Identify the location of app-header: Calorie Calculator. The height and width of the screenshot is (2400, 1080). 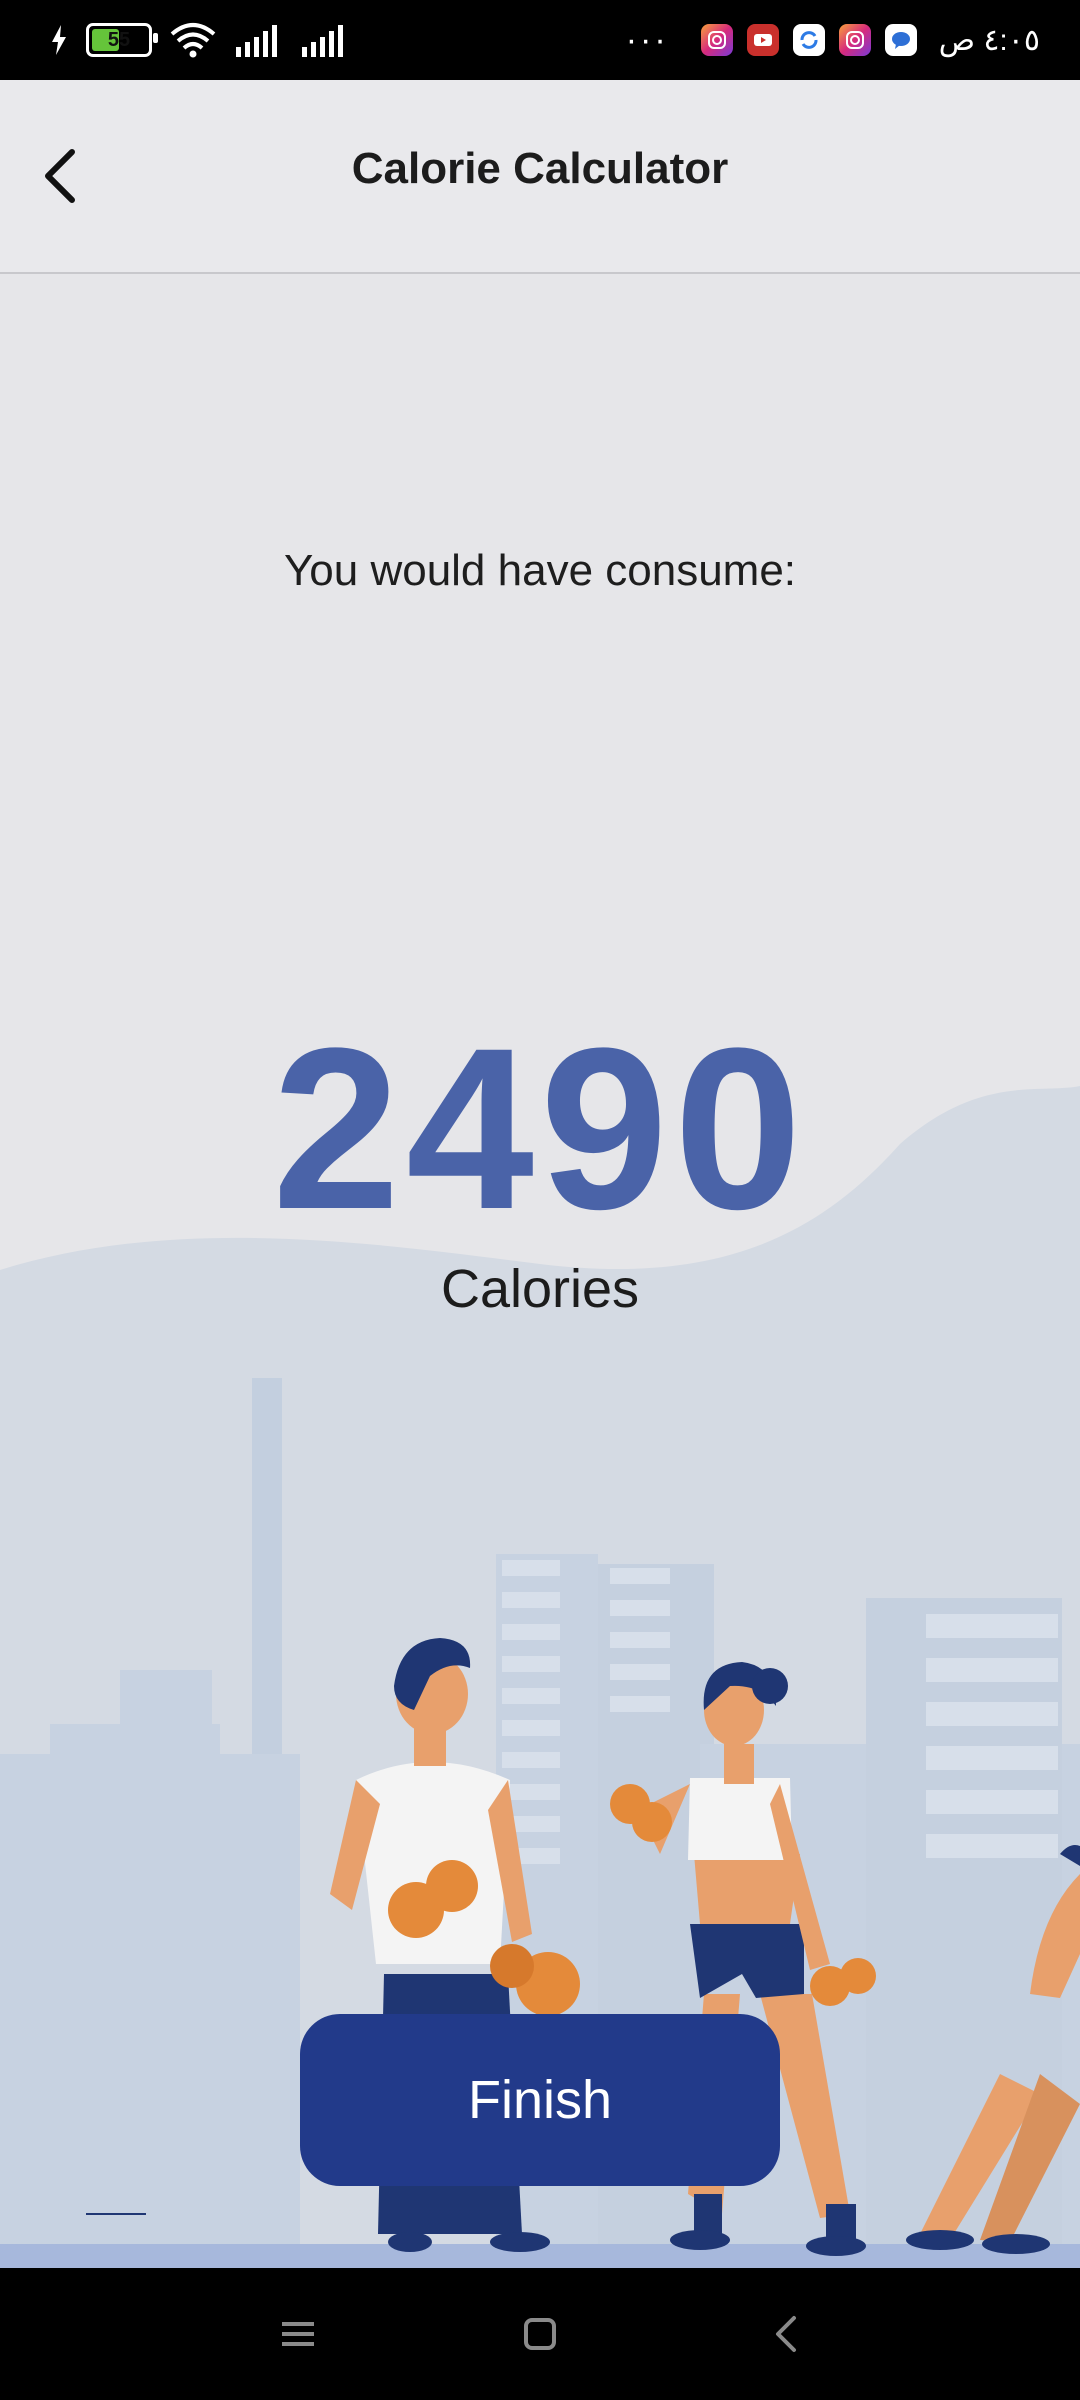
(540, 177).